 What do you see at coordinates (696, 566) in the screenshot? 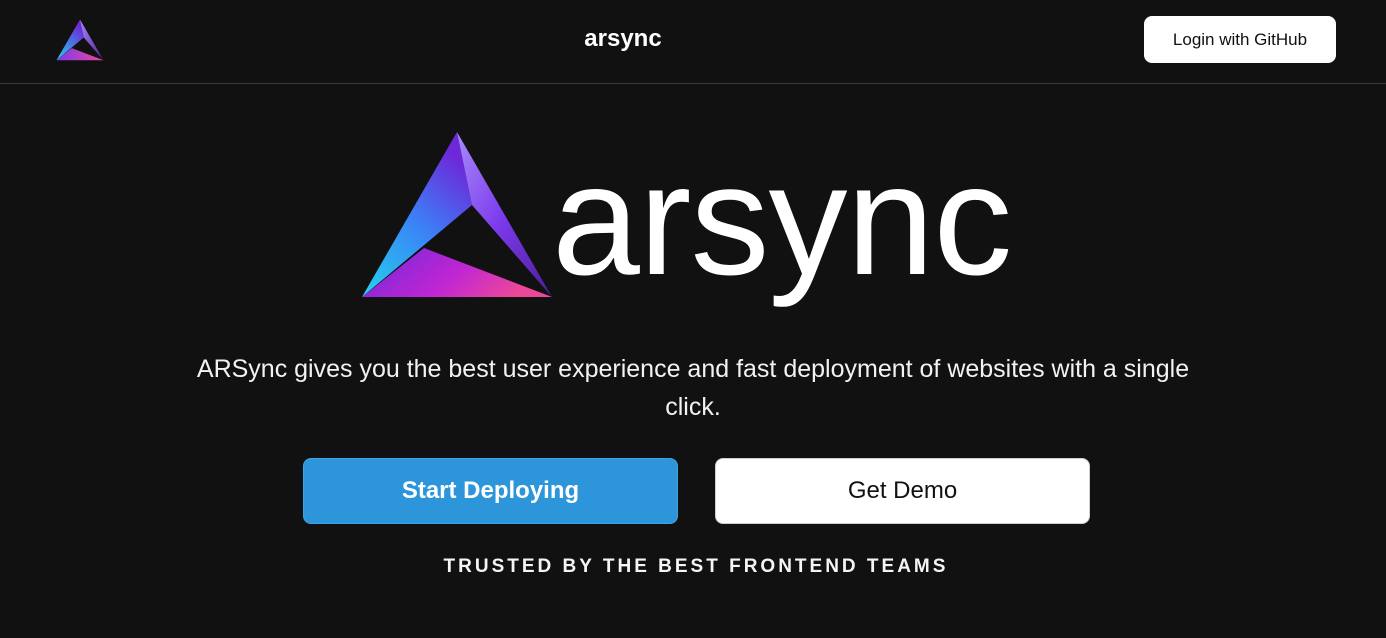
I see `trusted-by-heading: TRUSTED BY THE BEST FRONTEND TEAMS` at bounding box center [696, 566].